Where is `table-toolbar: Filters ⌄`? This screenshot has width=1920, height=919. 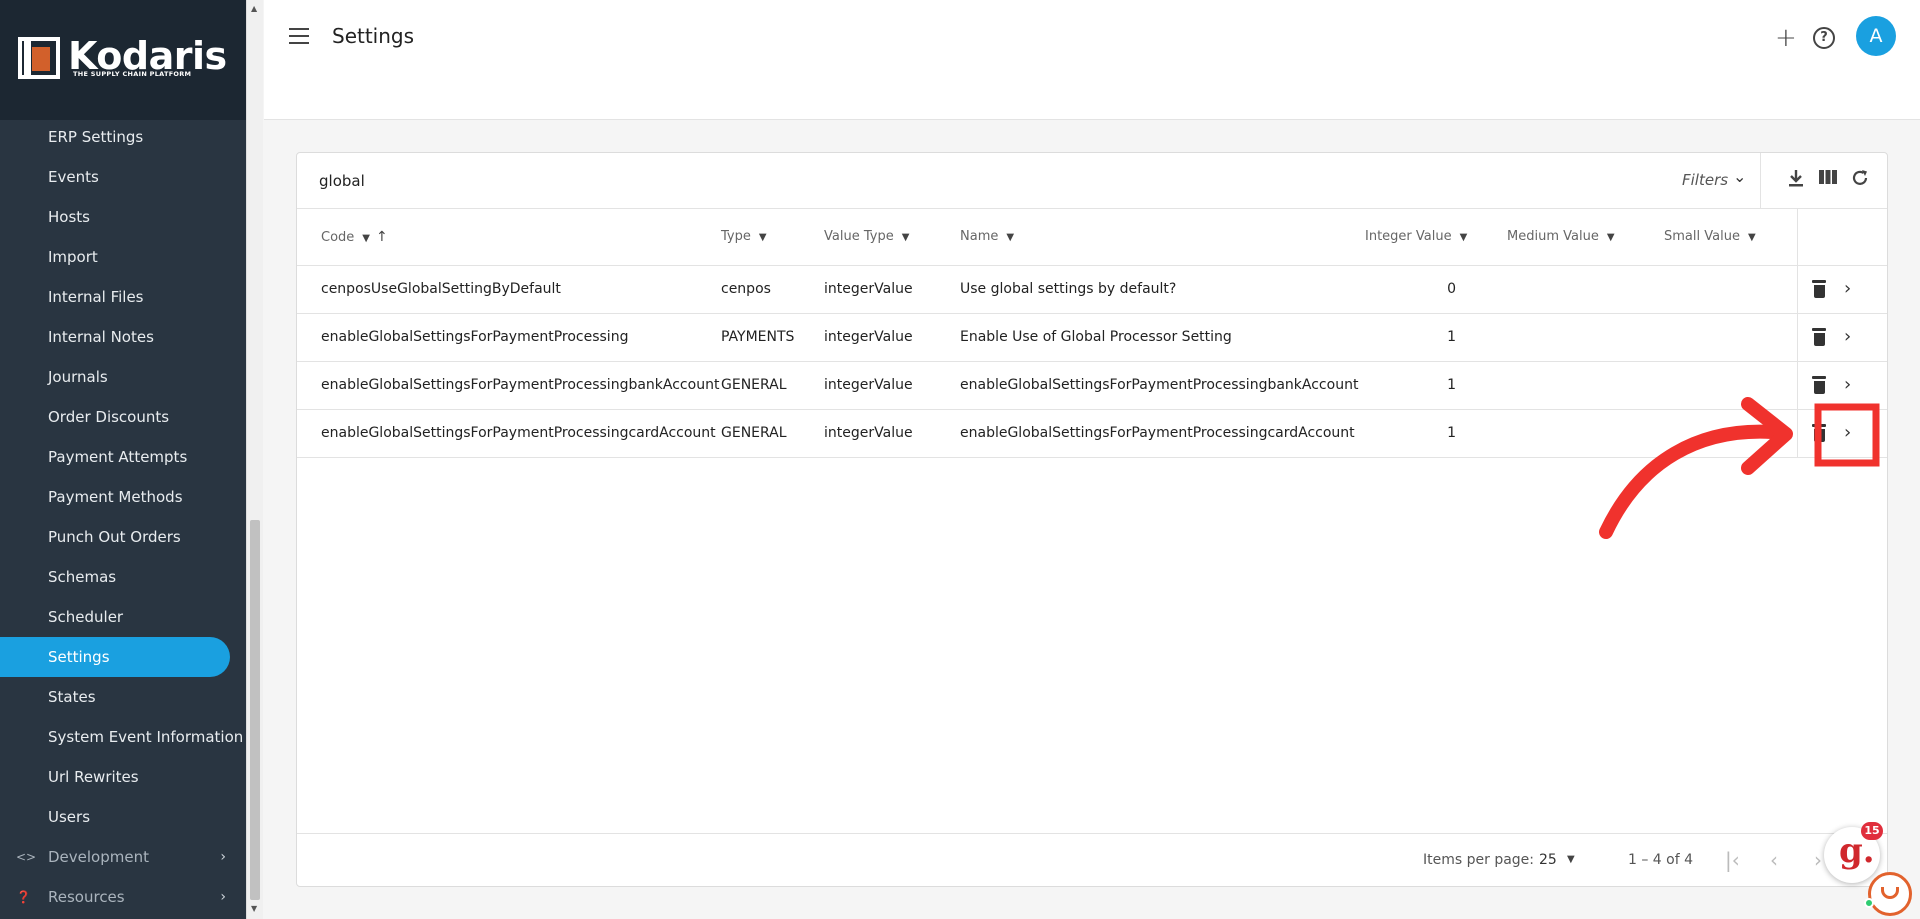 table-toolbar: Filters ⌄ is located at coordinates (1092, 181).